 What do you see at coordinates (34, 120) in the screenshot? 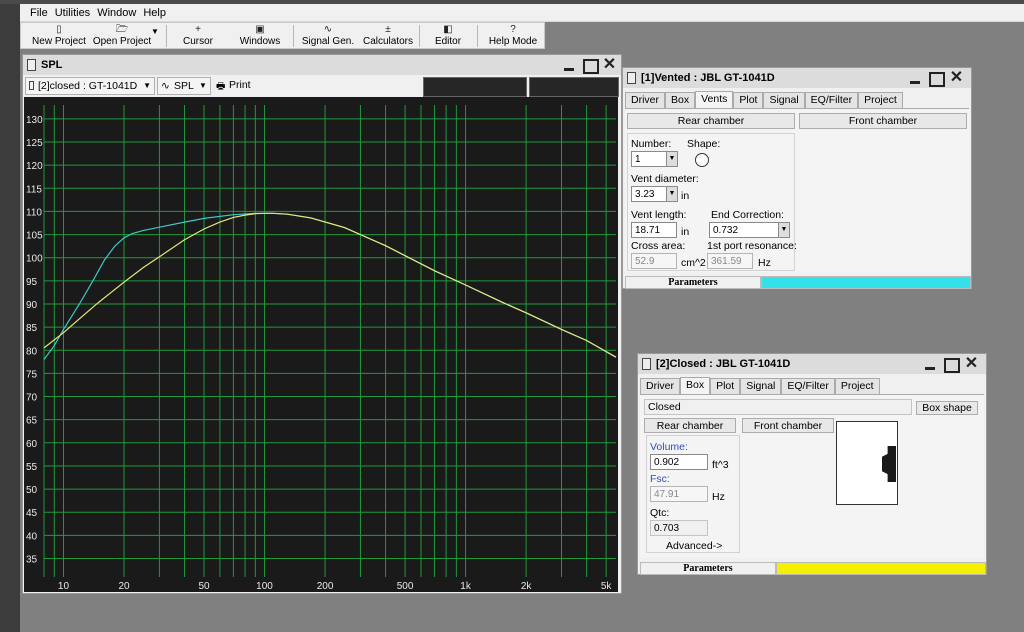
I see `y-tick-label: 130` at bounding box center [34, 120].